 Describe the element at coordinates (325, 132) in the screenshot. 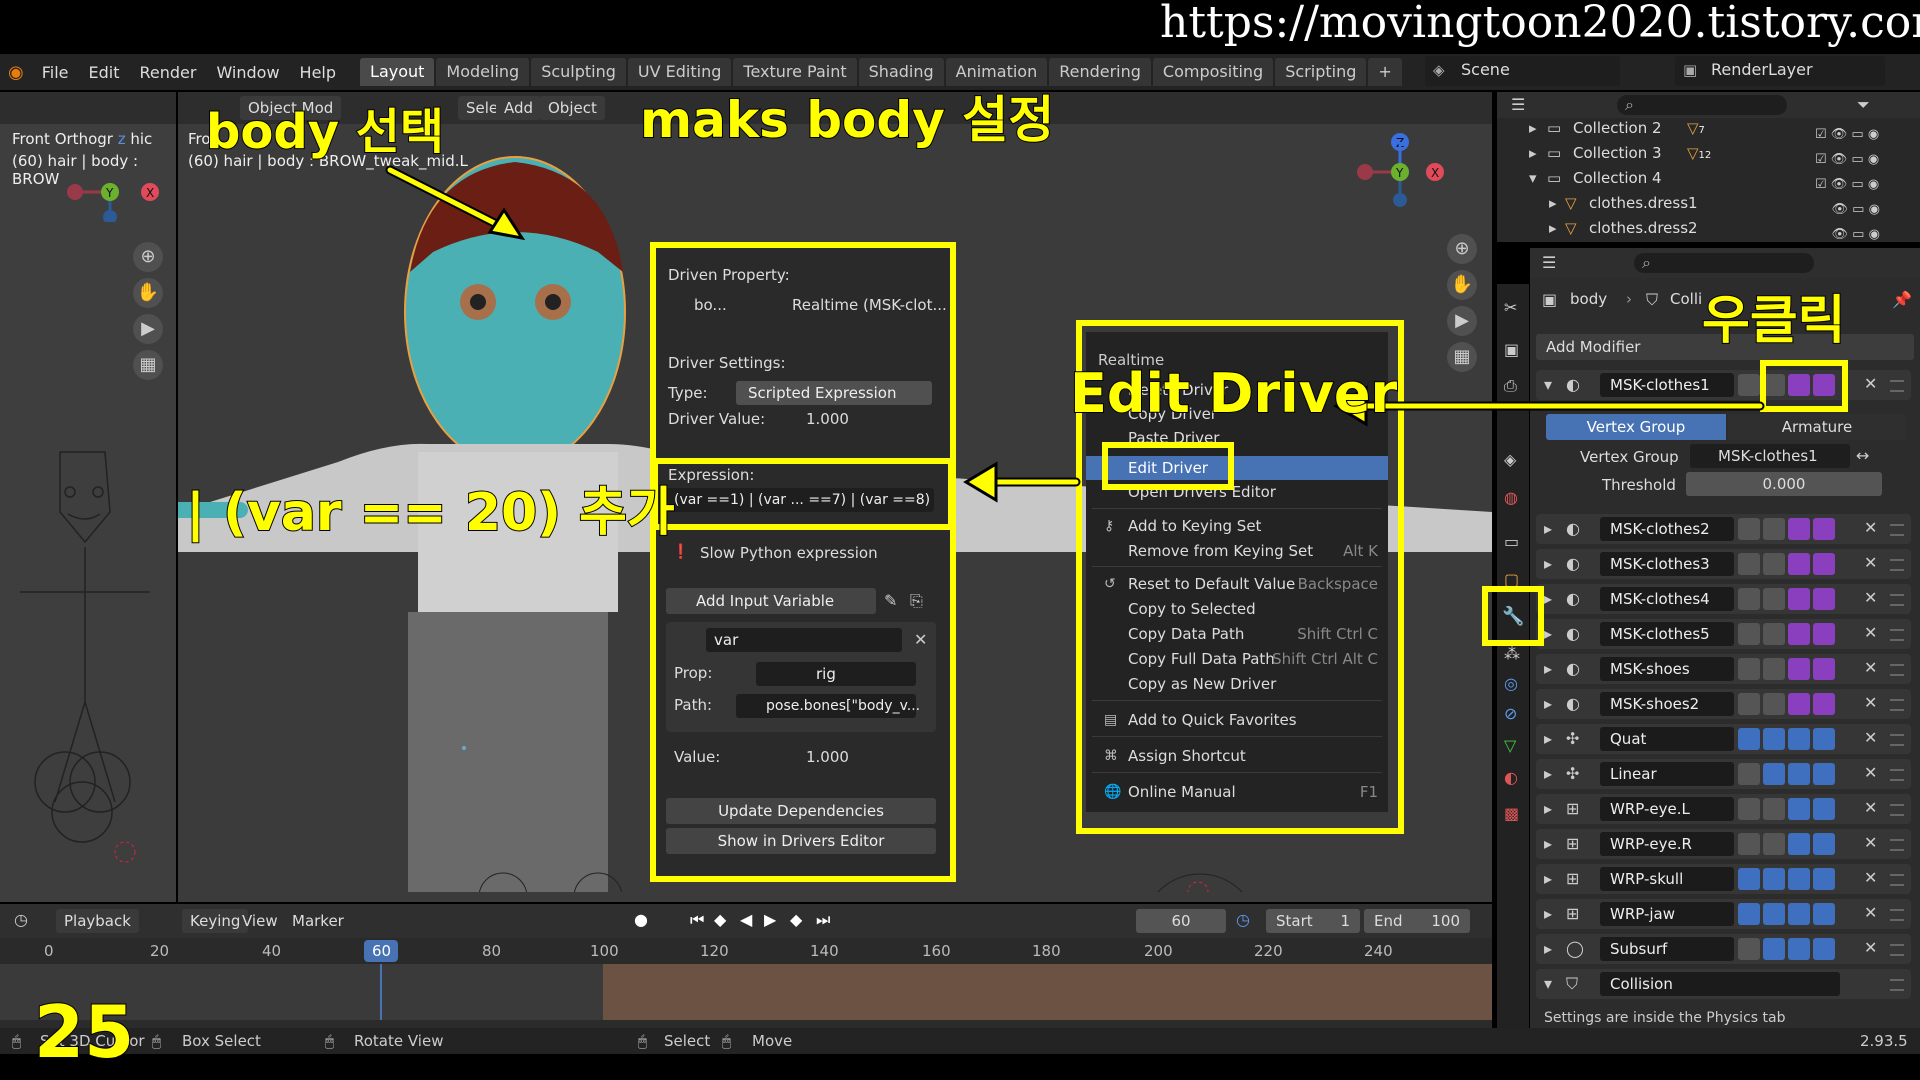

I see `annotation-body-select: body 선택` at that location.